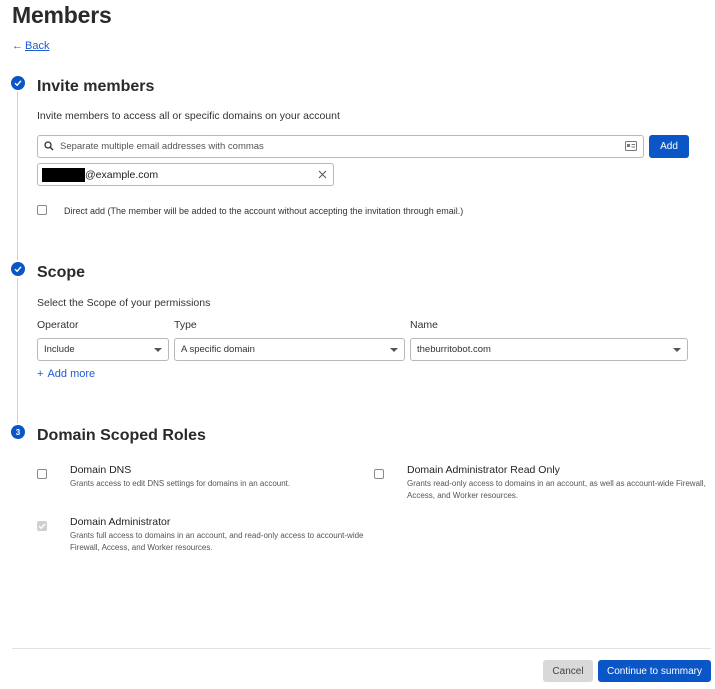 Image resolution: width=715 pixels, height=689 pixels. I want to click on email-chip: @example.com, so click(185, 174).